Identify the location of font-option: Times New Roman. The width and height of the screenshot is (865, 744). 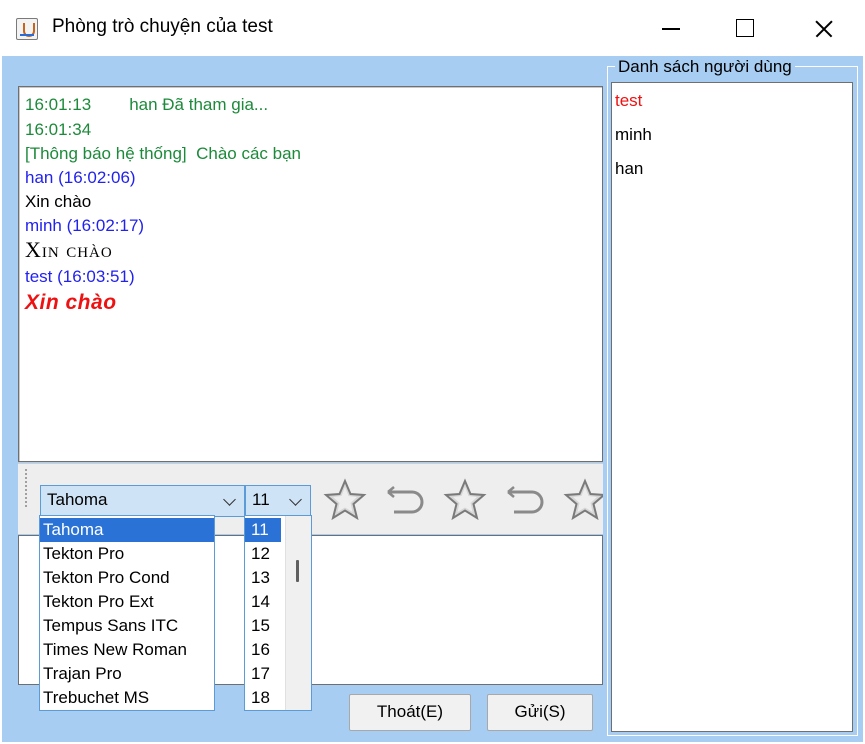
(127, 650).